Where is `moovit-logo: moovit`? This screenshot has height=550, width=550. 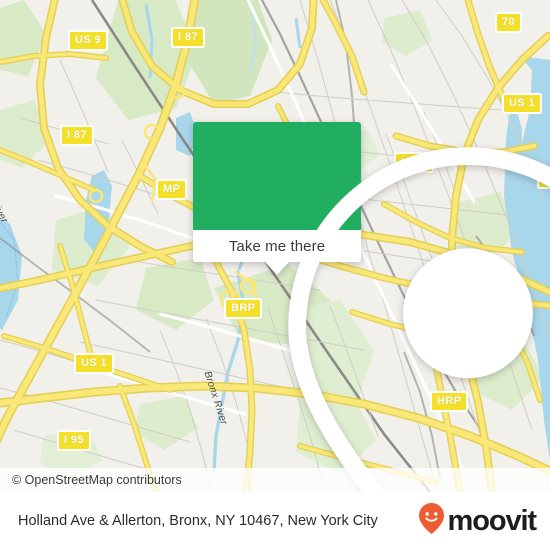 moovit-logo: moovit is located at coordinates (478, 521).